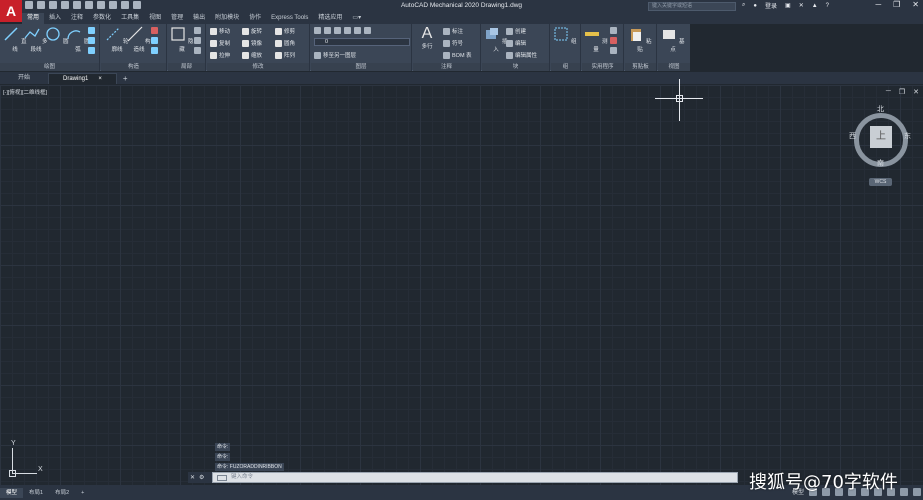 This screenshot has width=923, height=500. Describe the element at coordinates (337, 30) in the screenshot. I see `layer-previous-icon` at that location.